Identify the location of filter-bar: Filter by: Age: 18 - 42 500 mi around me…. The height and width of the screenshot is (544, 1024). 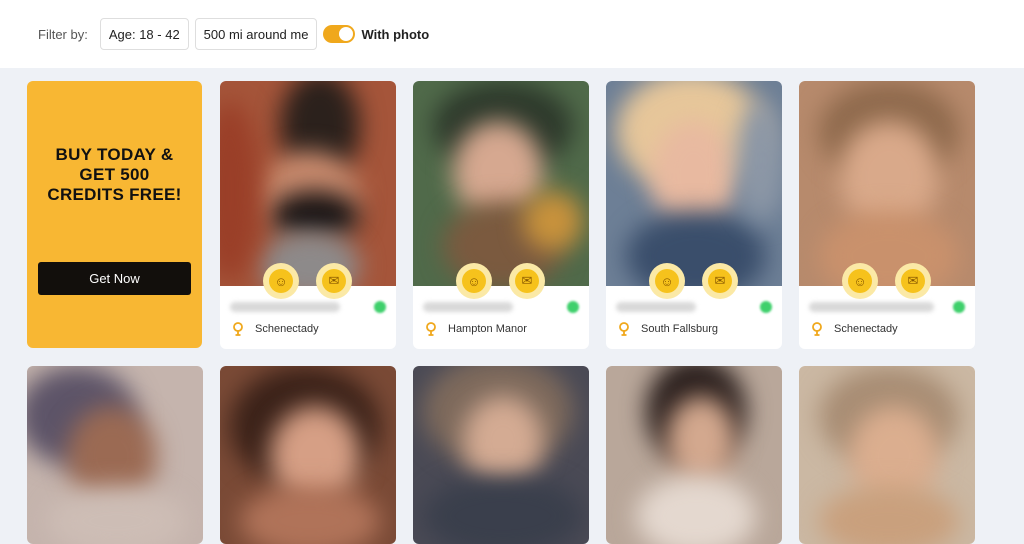
(512, 34).